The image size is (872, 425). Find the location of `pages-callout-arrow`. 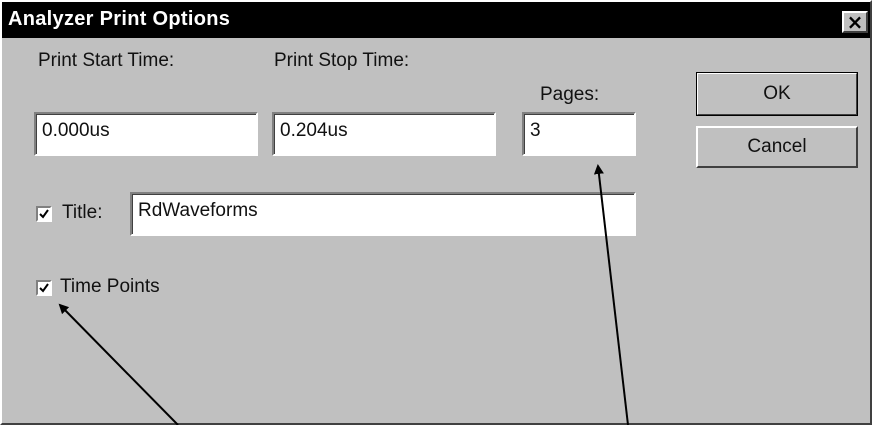

pages-callout-arrow is located at coordinates (611, 294).